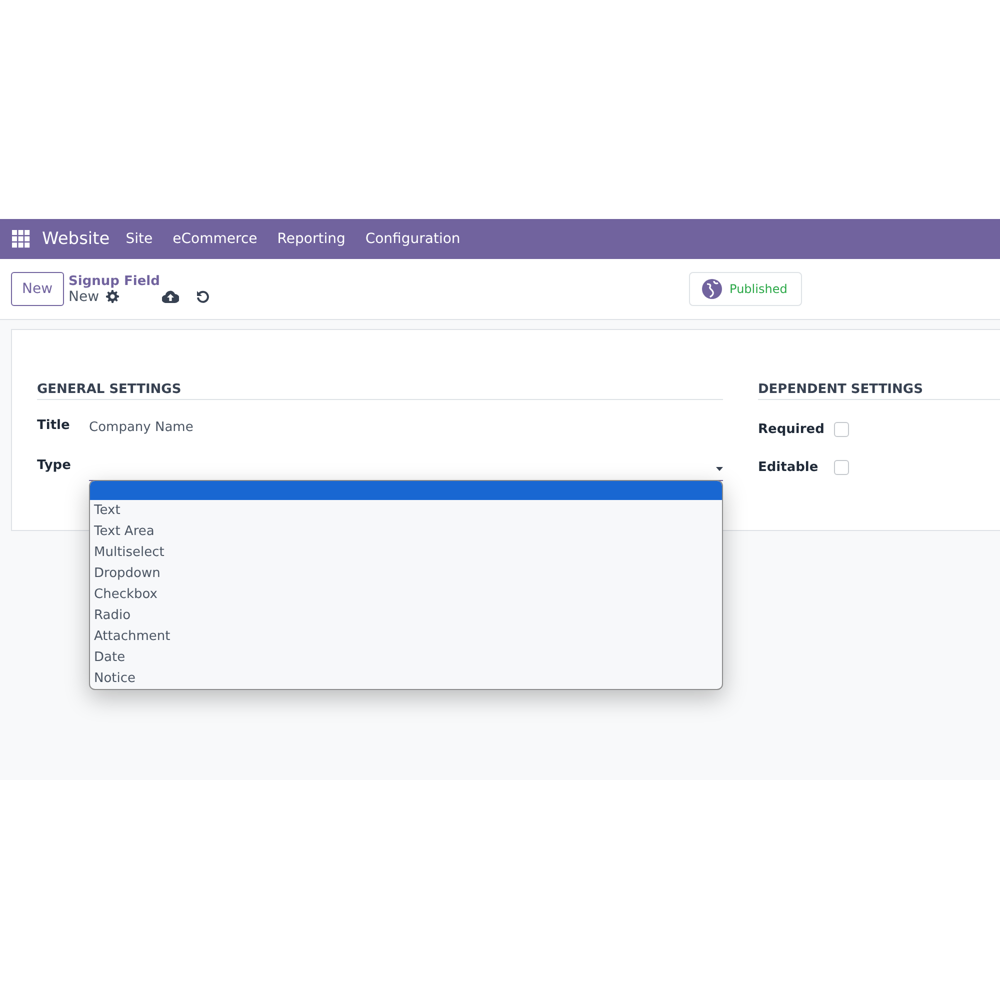  I want to click on menu-item: Configuration, so click(412, 239).